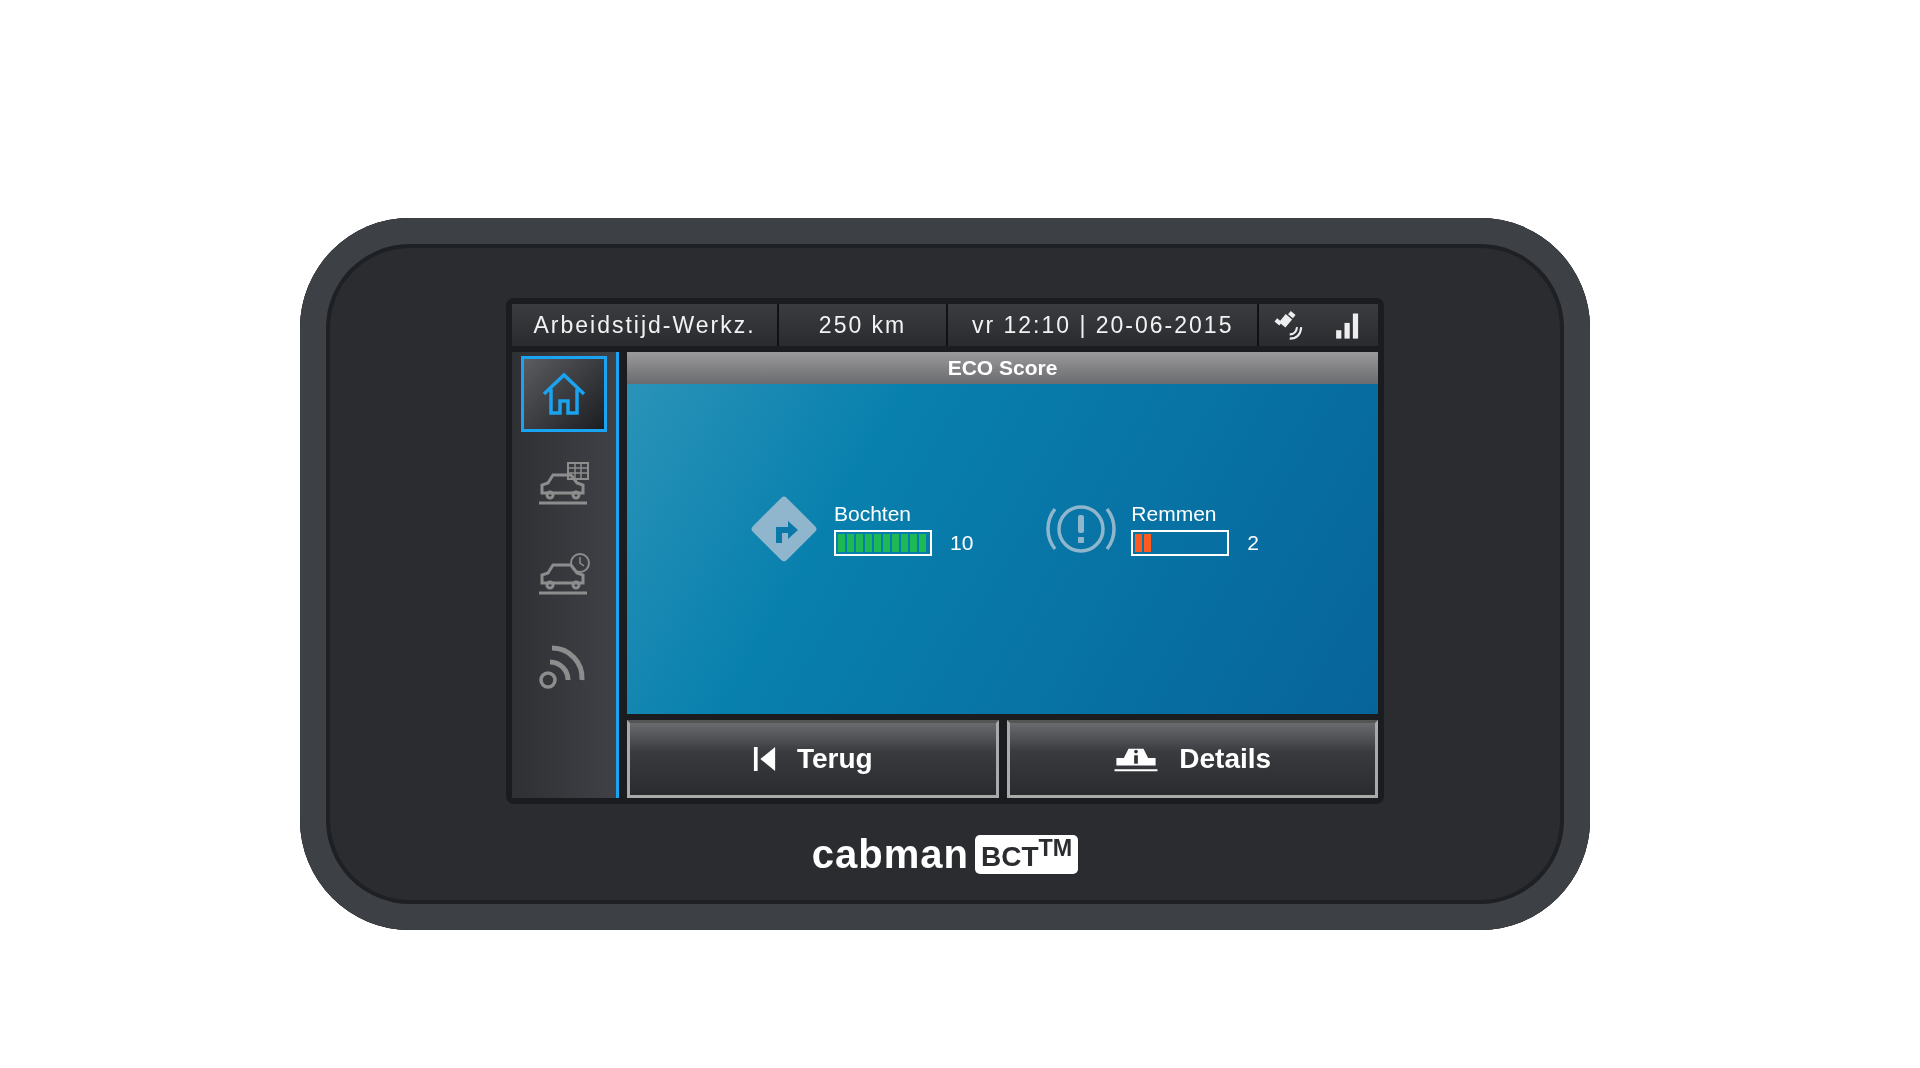 This screenshot has width=1920, height=1068. What do you see at coordinates (1192, 759) in the screenshot?
I see `details-button: Details` at bounding box center [1192, 759].